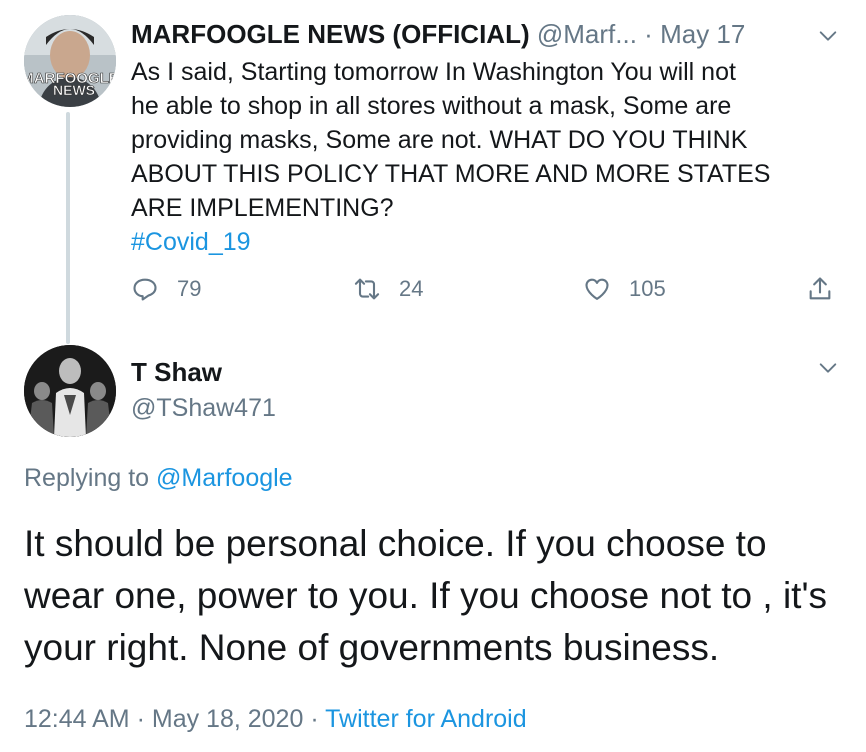 This screenshot has width=866, height=752. Describe the element at coordinates (189, 288) in the screenshot. I see `reply-count: 79` at that location.